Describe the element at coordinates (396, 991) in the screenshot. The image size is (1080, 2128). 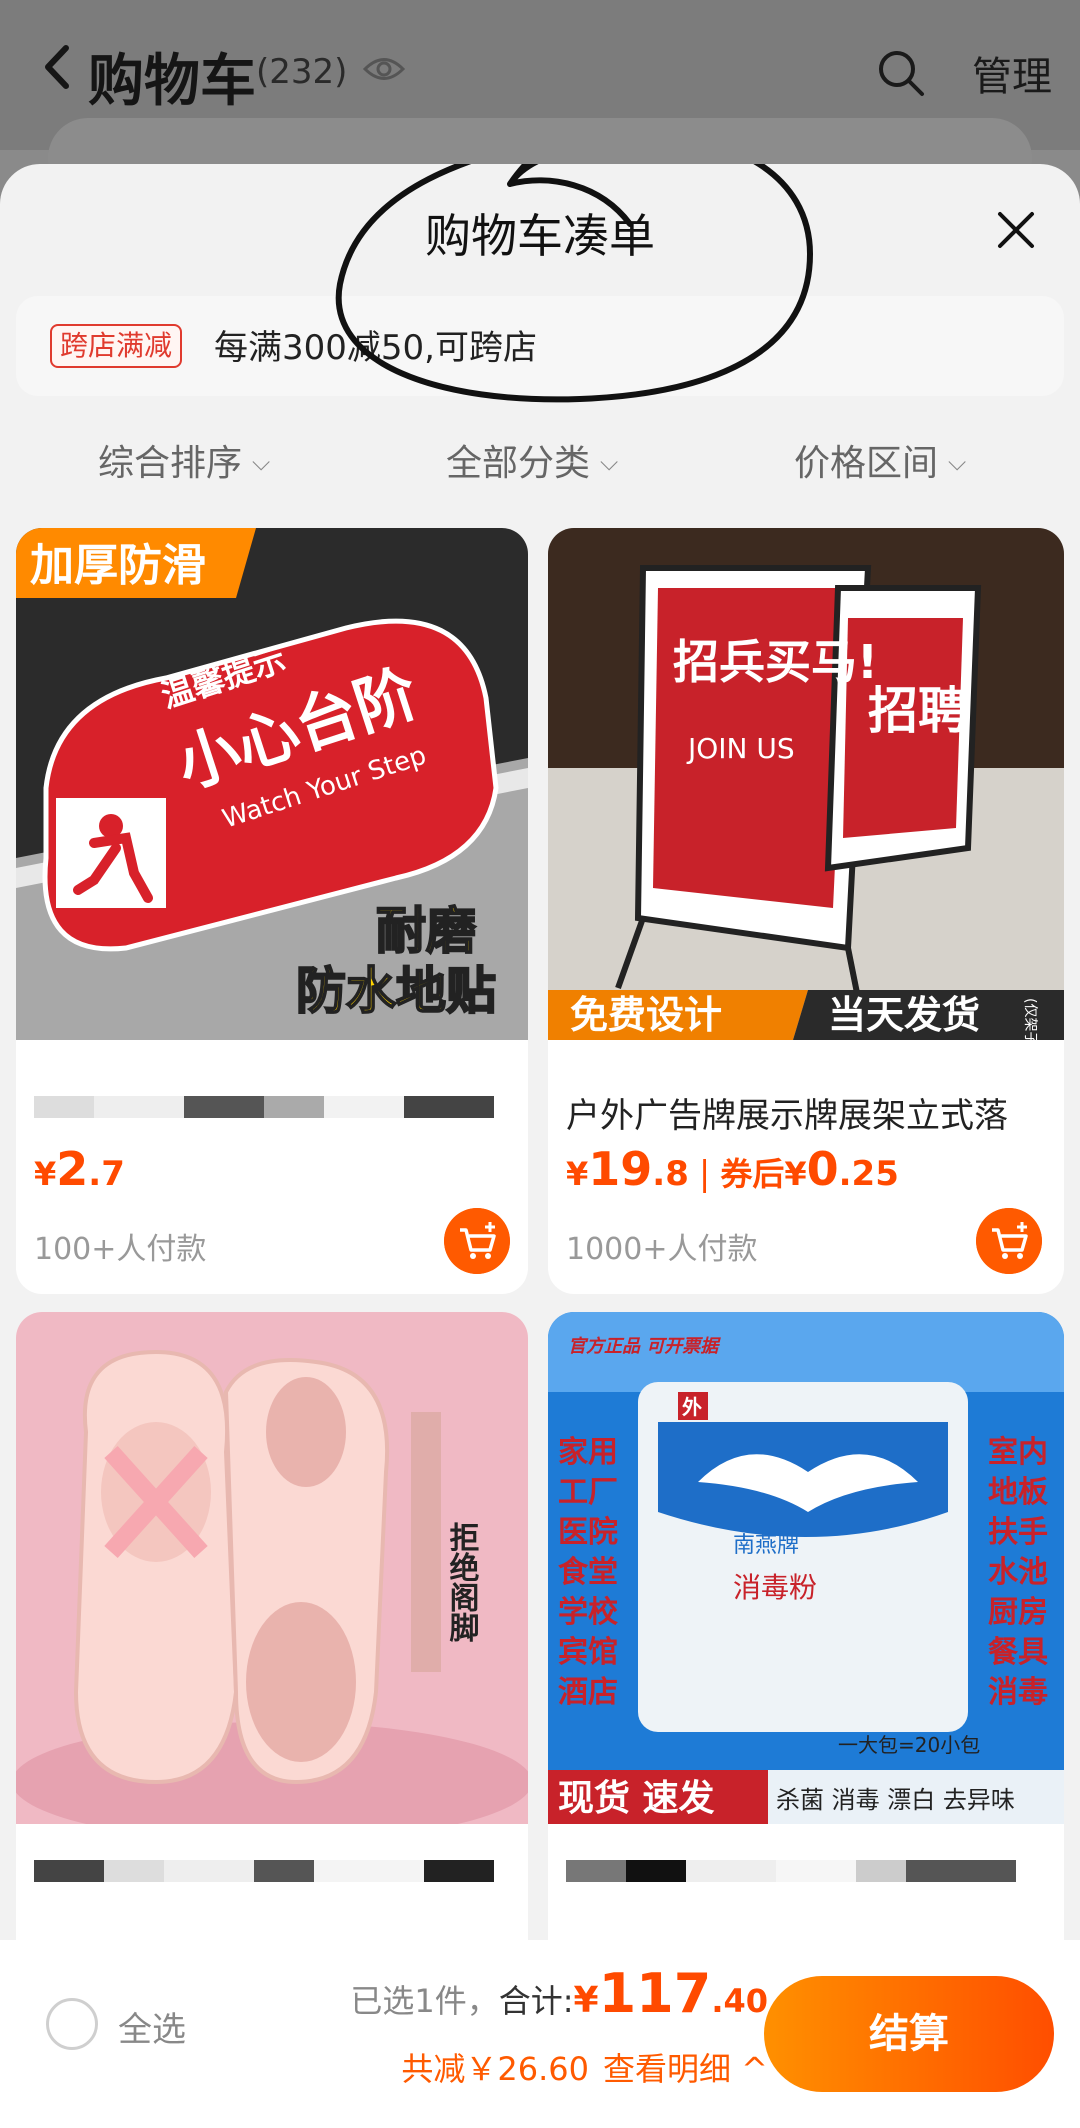
I see `image-badge-2: 防水地贴` at that location.